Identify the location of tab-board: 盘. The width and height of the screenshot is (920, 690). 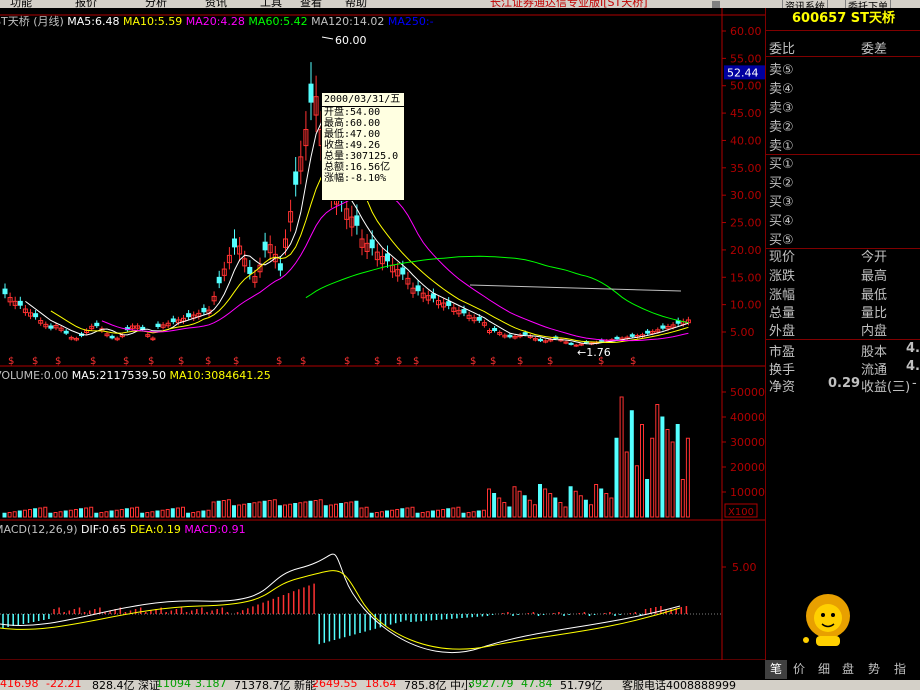
(848, 669).